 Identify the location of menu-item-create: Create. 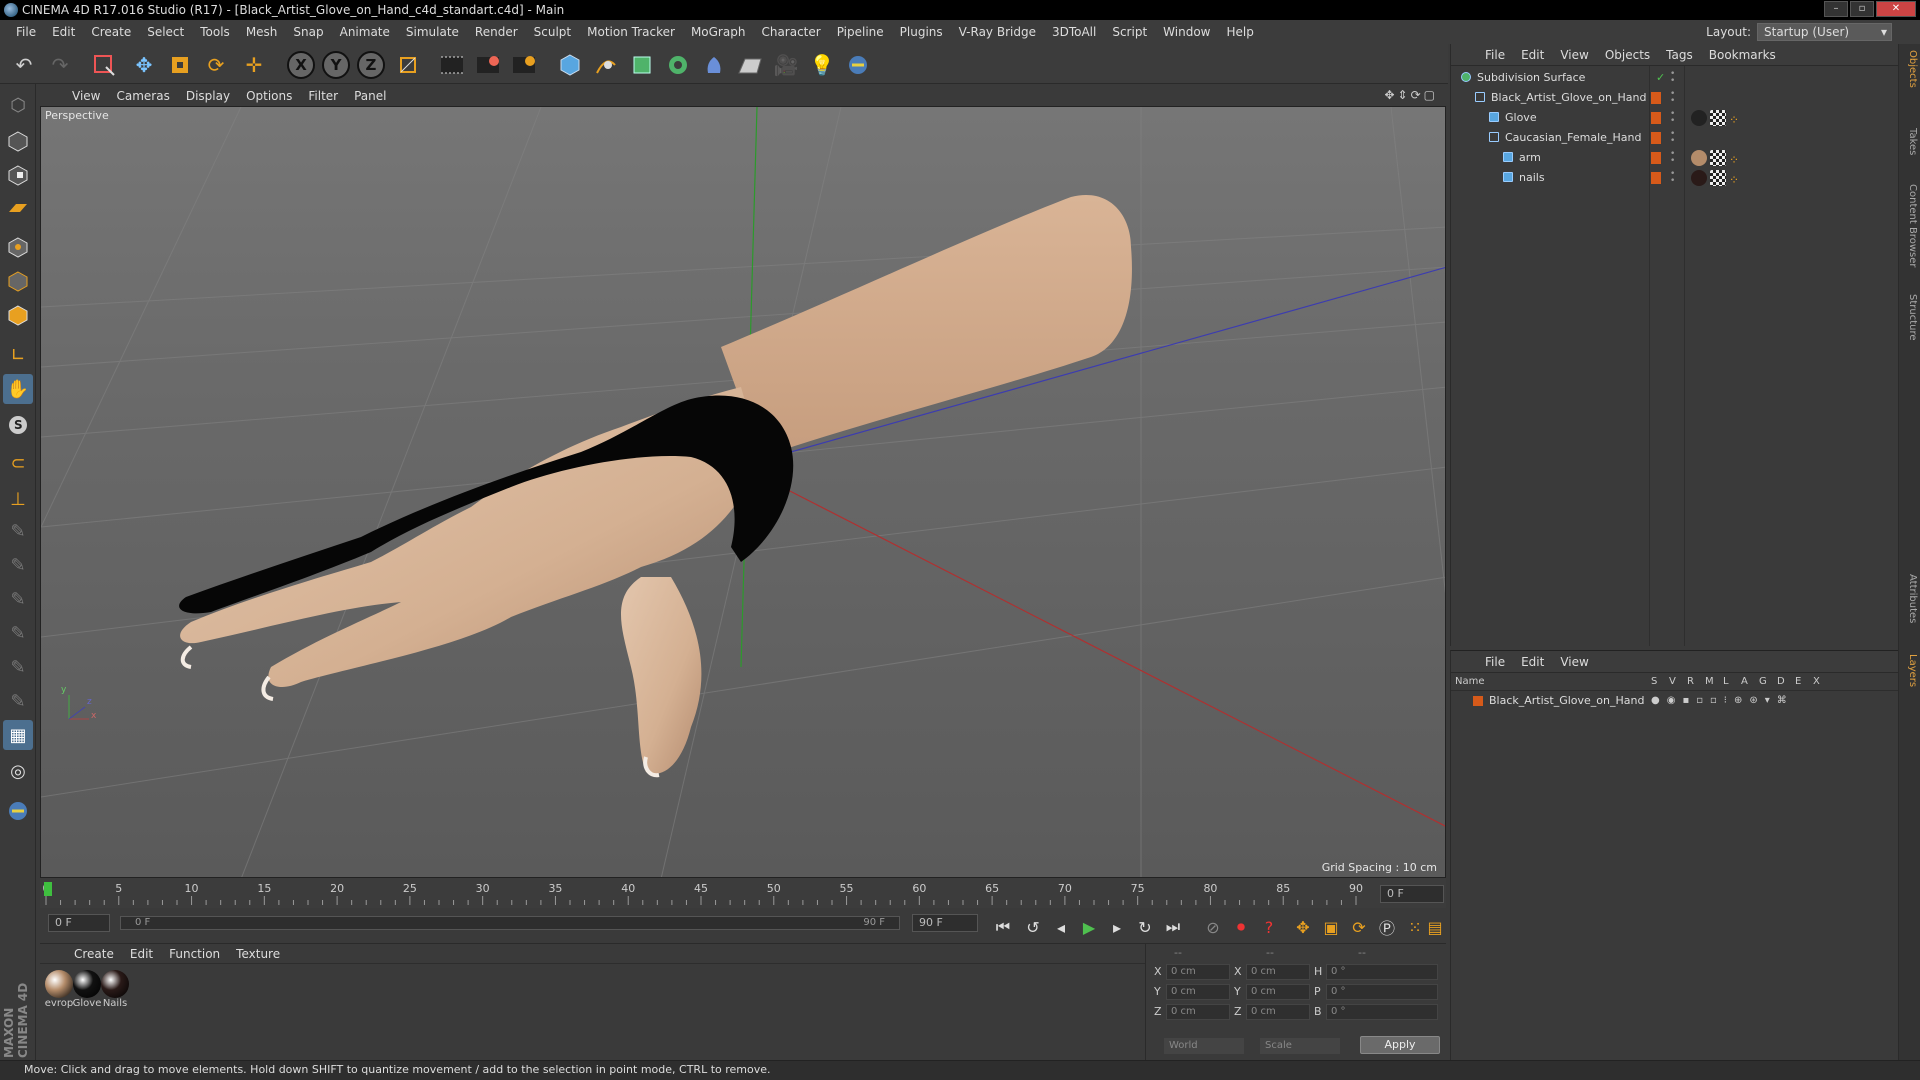
(111, 32).